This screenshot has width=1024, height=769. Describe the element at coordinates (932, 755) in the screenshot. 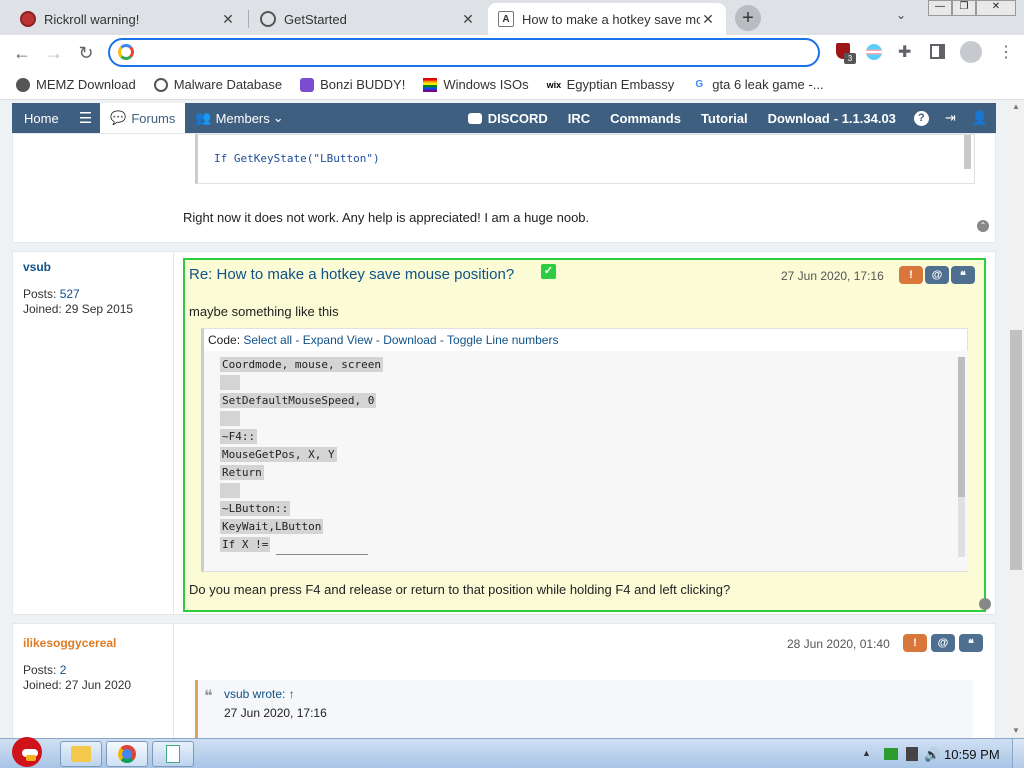

I see `volume-icon: 🔊` at that location.